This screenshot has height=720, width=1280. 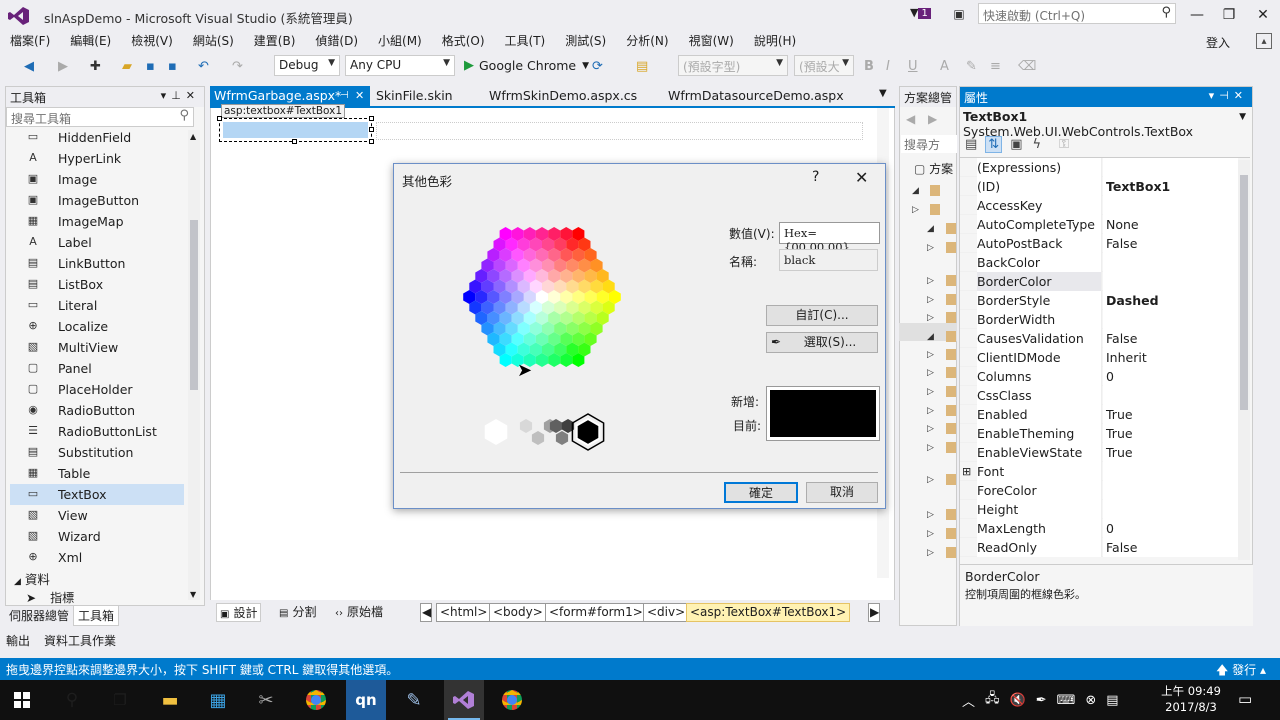 What do you see at coordinates (1099, 414) in the screenshot?
I see `property-row: Enabled True` at bounding box center [1099, 414].